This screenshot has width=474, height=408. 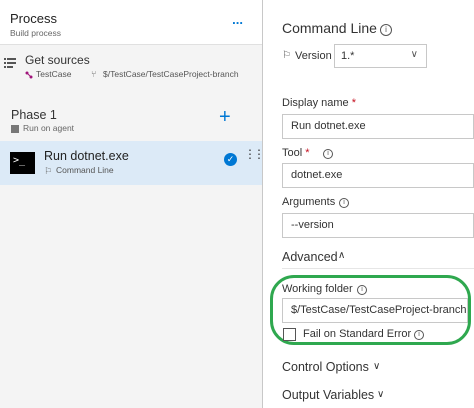 What do you see at coordinates (325, 367) in the screenshot?
I see `control-options-toggle: Control Options` at bounding box center [325, 367].